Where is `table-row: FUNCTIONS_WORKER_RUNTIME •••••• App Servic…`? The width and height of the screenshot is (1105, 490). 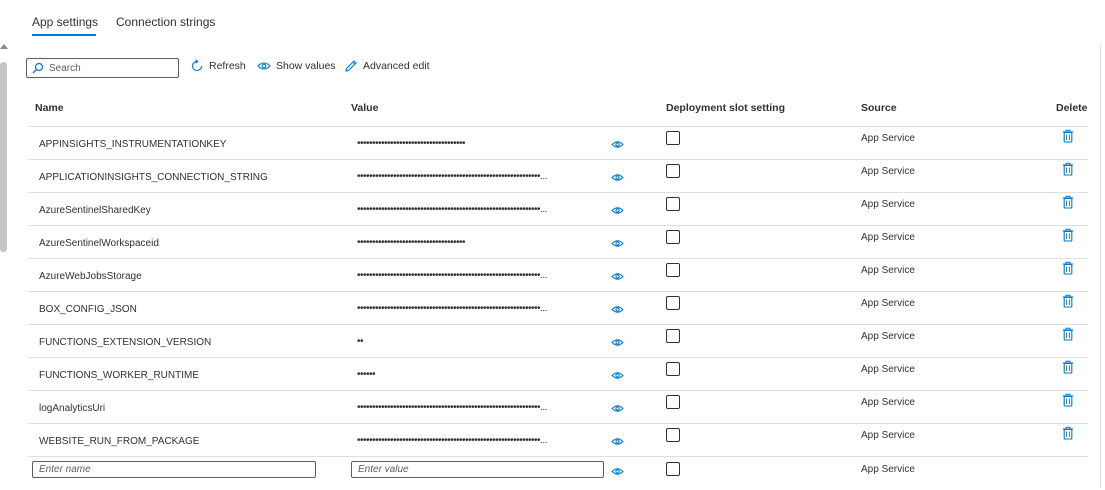 table-row: FUNCTIONS_WORKER_RUNTIME •••••• App Servic… is located at coordinates (552, 373).